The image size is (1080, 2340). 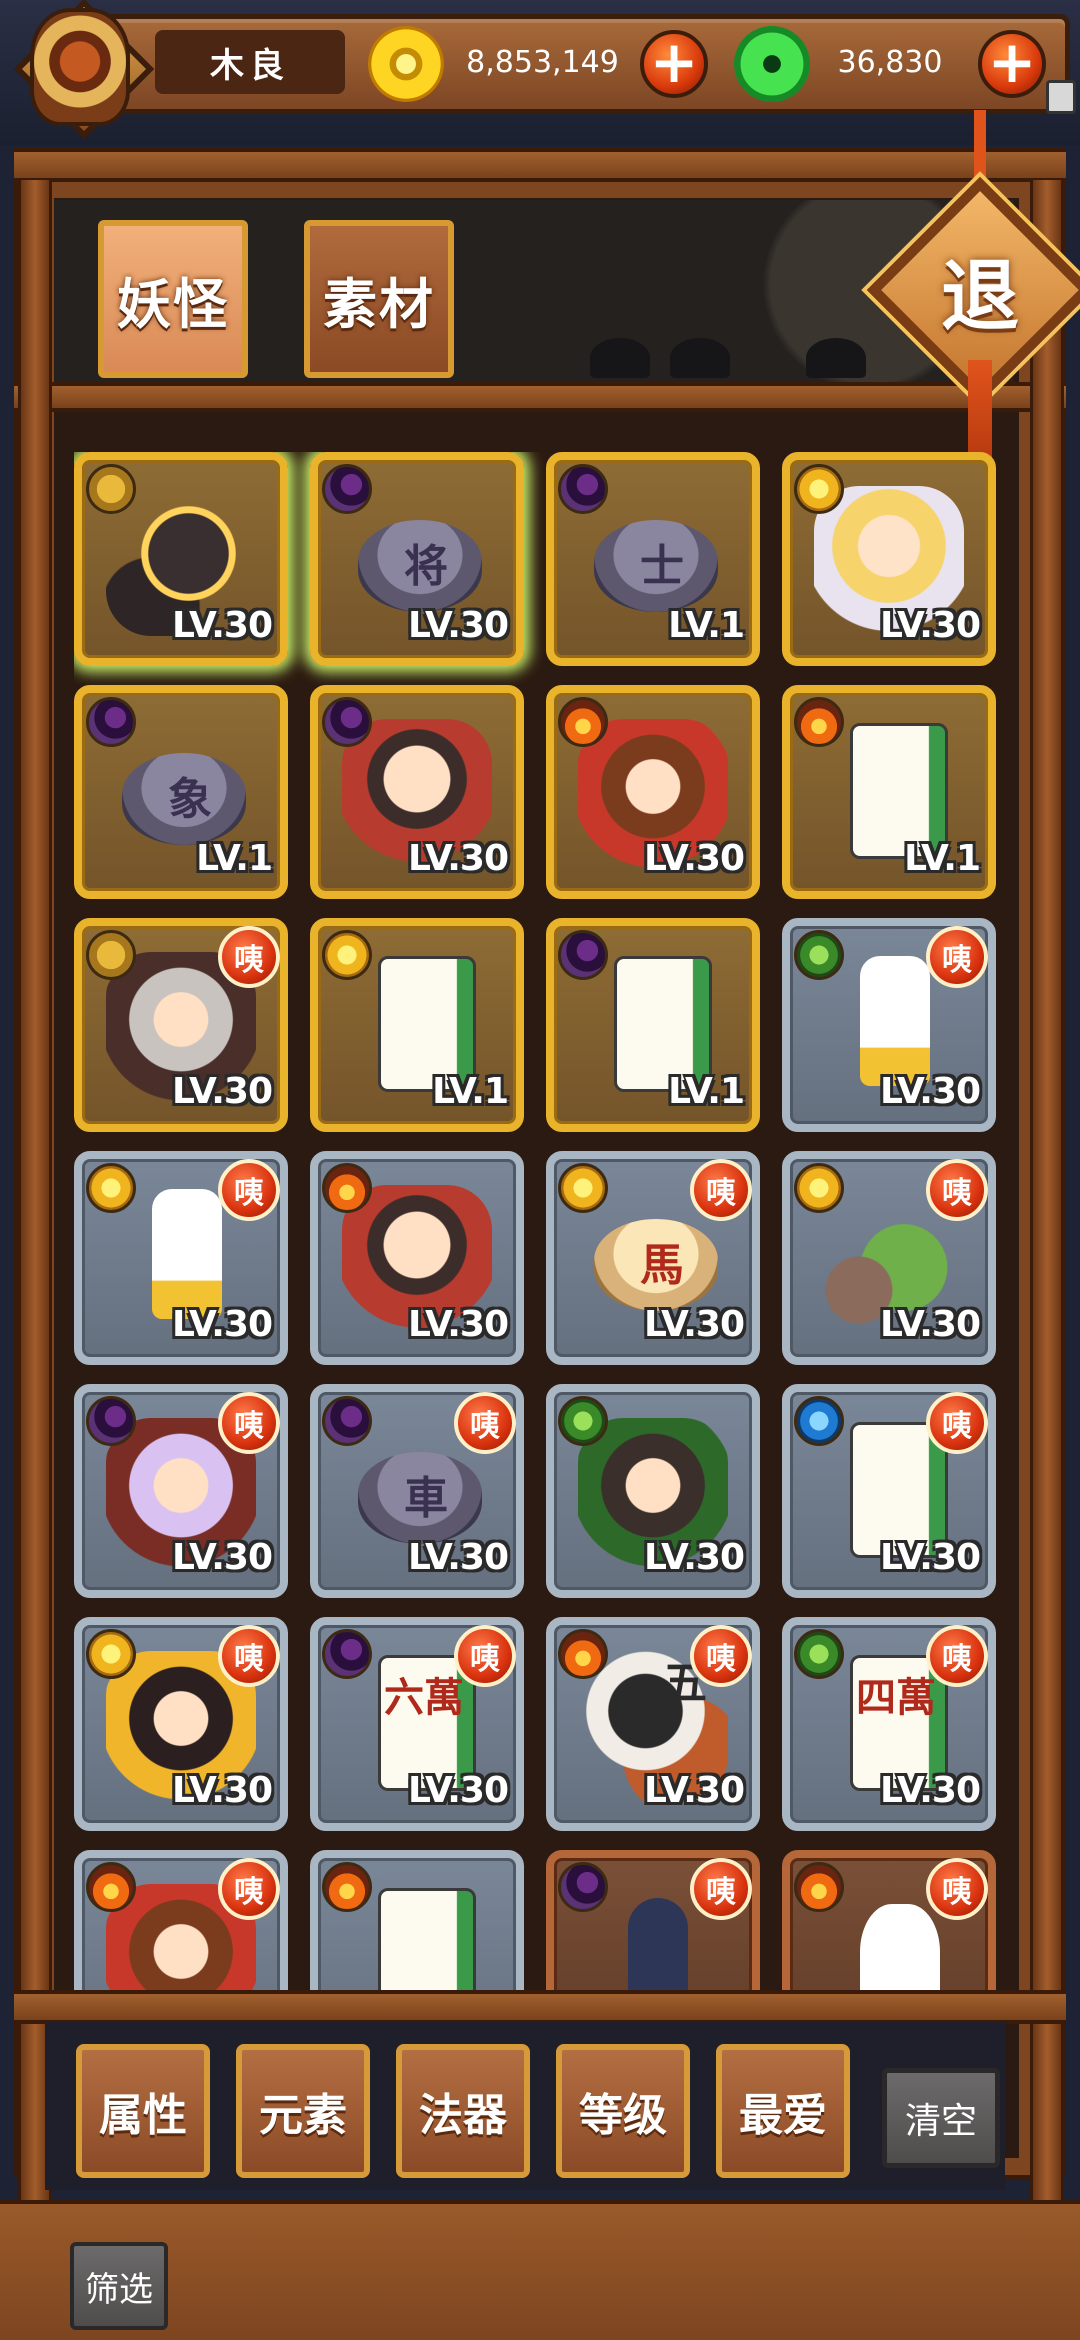 What do you see at coordinates (417, 1724) in the screenshot?
I see `monster-card: 六萬咦 LV.30` at bounding box center [417, 1724].